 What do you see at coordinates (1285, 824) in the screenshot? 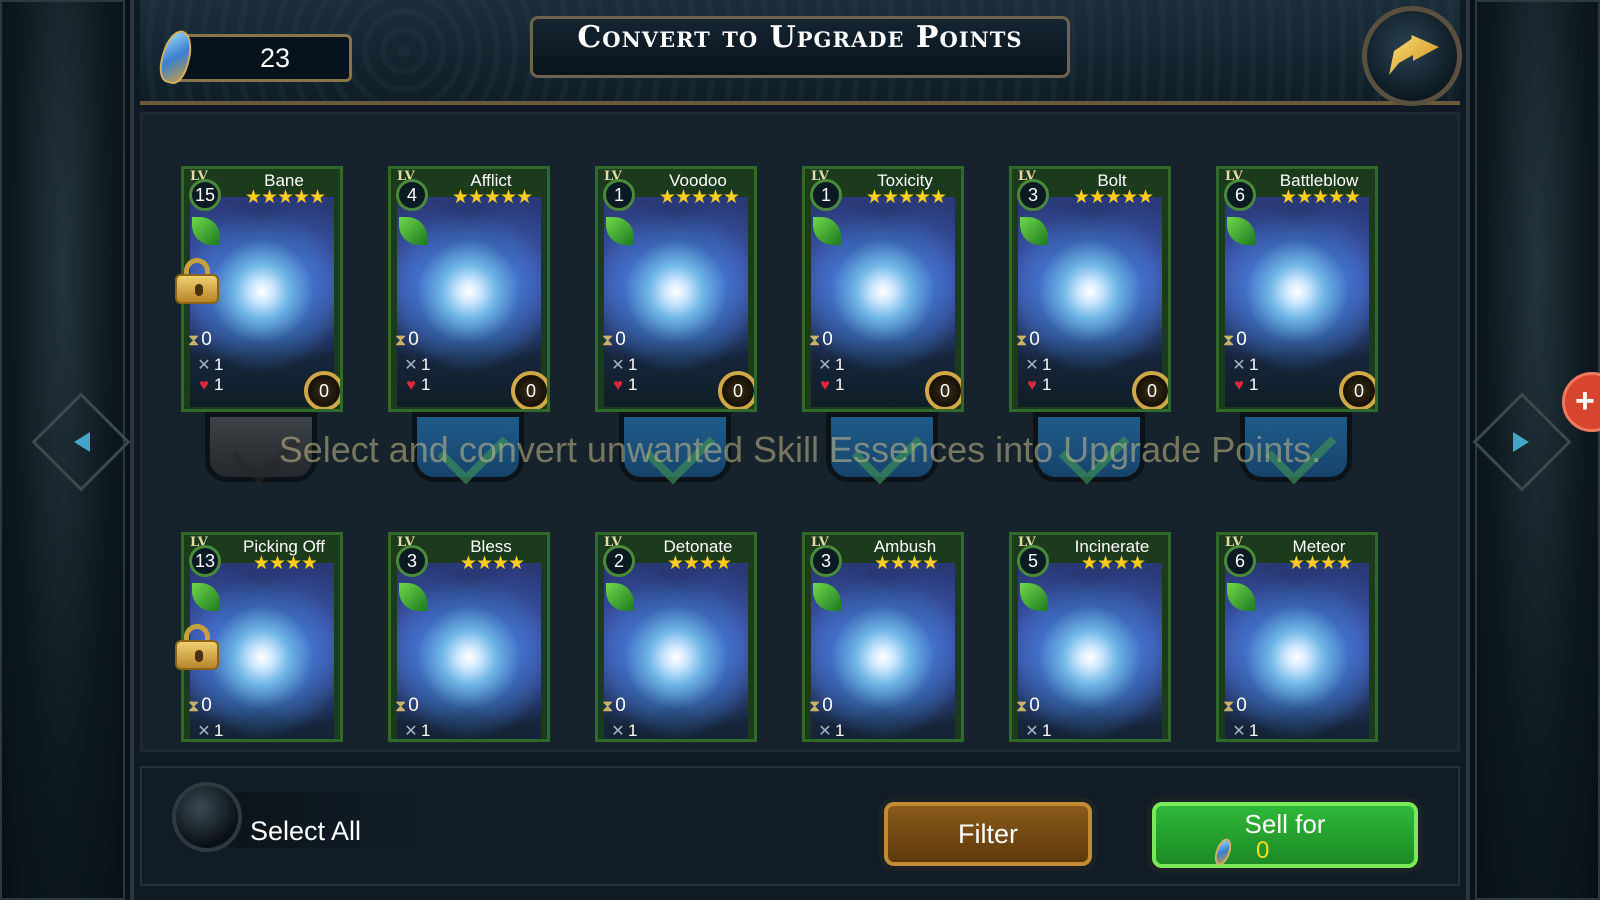
I see `sell-label: Sell for` at bounding box center [1285, 824].